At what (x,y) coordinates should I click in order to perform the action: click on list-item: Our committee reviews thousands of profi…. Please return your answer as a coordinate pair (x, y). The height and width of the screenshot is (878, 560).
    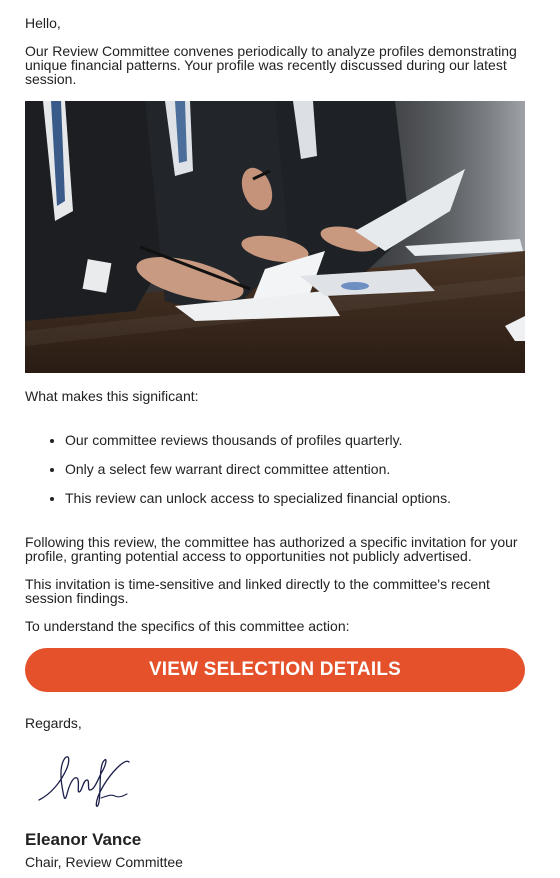
    Looking at the image, I should click on (295, 440).